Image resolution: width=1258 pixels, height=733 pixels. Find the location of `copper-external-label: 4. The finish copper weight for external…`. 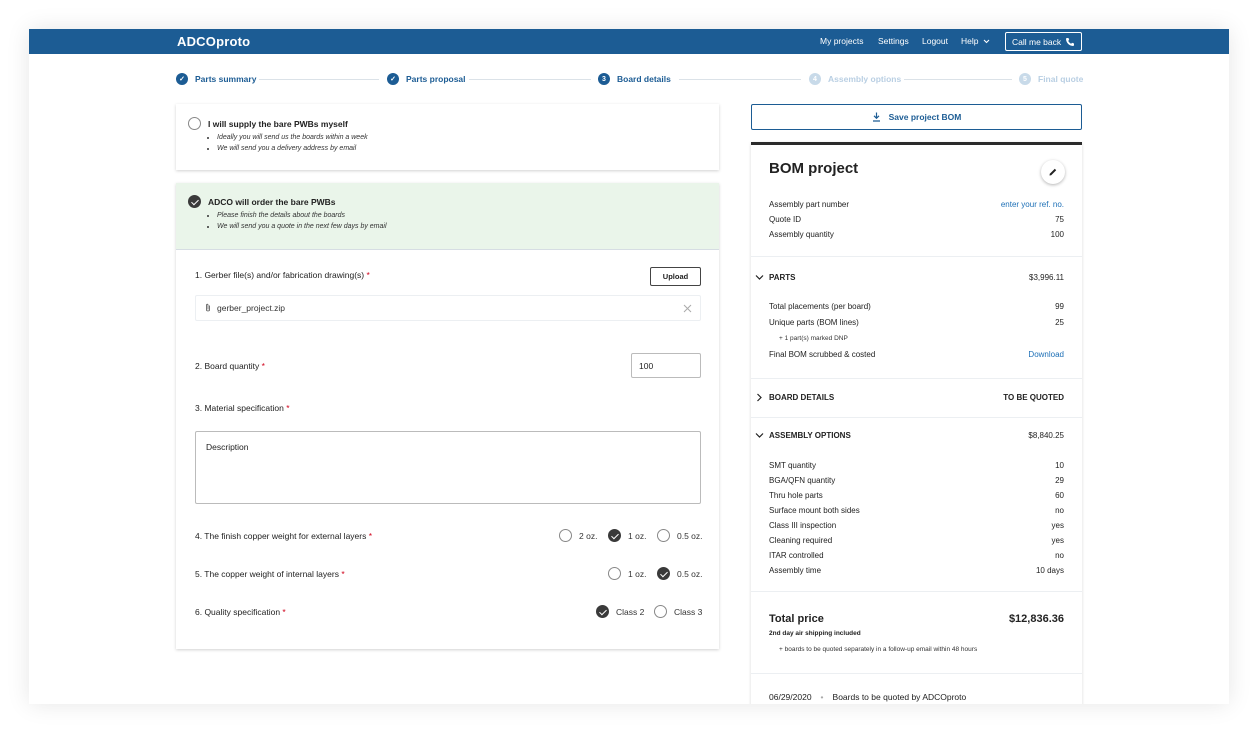

copper-external-label: 4. The finish copper weight for external… is located at coordinates (284, 536).